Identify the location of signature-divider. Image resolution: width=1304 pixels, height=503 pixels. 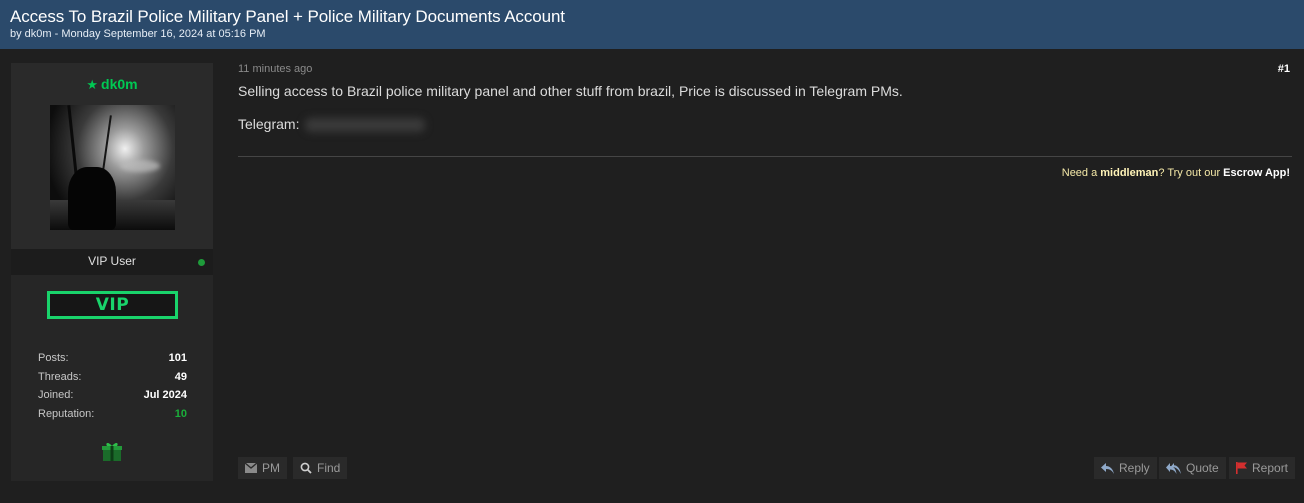
(765, 156).